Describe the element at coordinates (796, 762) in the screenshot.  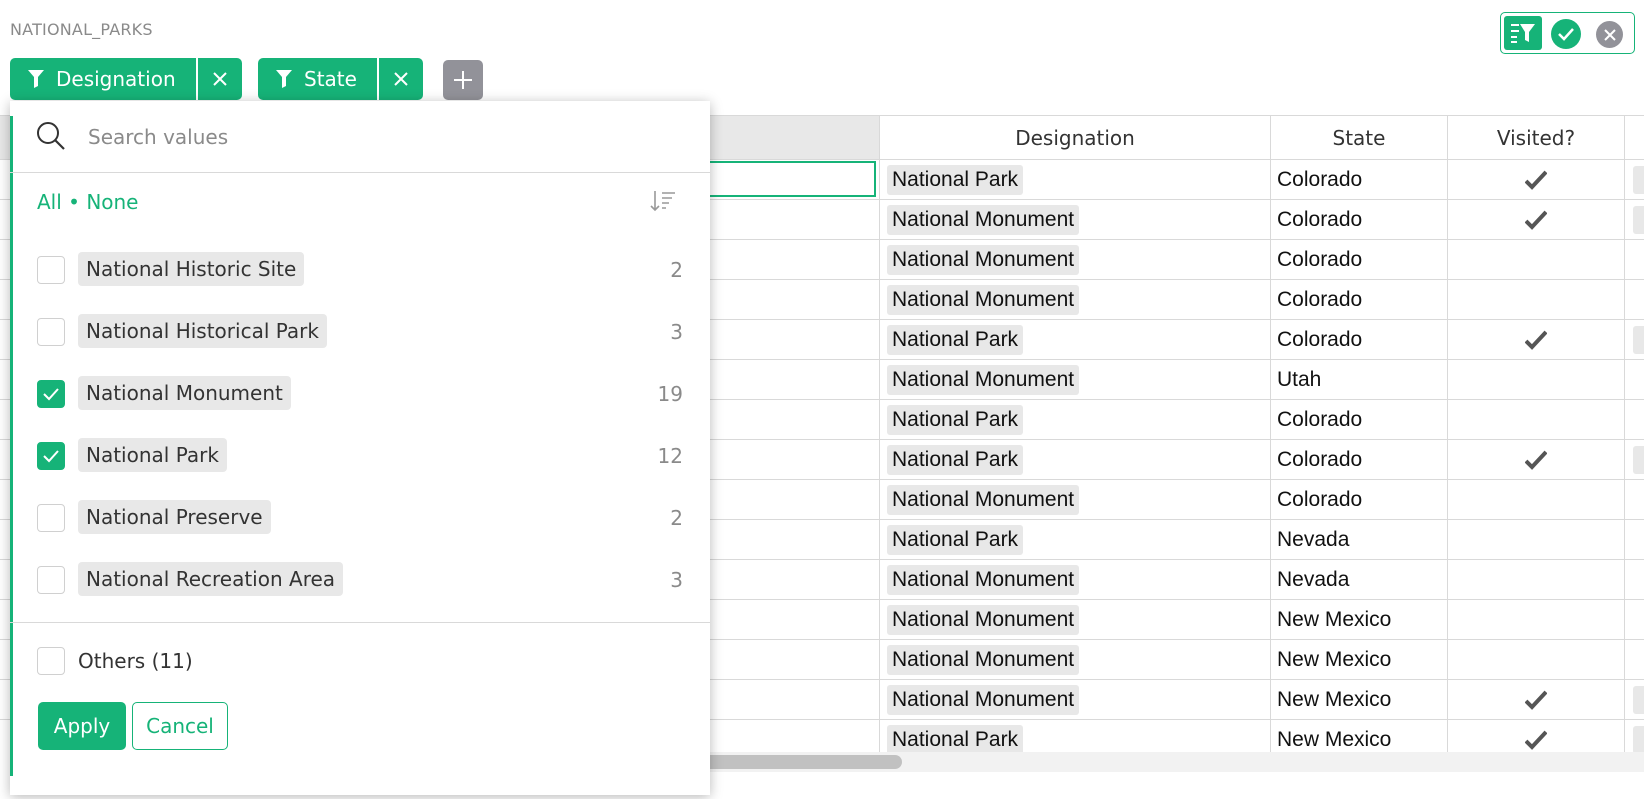
I see `horizontal-scrollbar-thumb` at that location.